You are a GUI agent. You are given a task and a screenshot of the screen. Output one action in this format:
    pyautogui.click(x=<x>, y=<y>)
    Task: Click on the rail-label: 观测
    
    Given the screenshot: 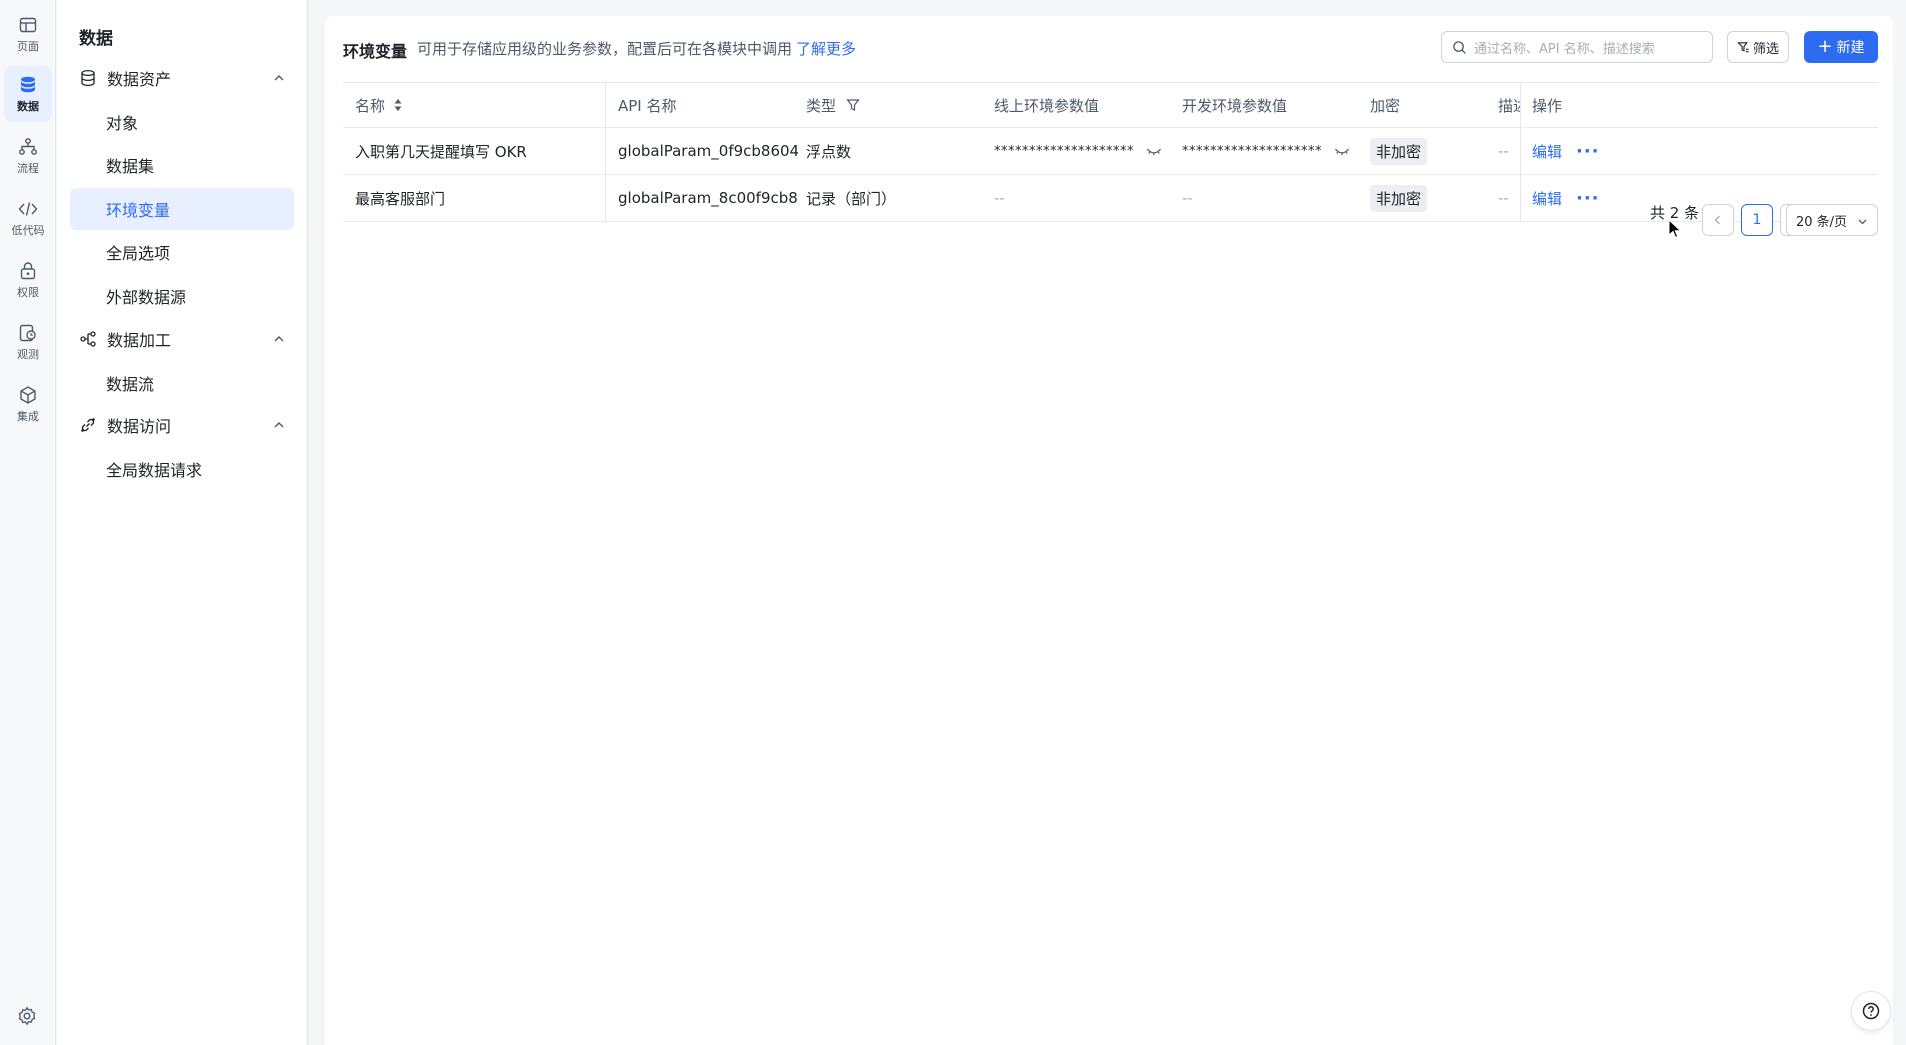 What is the action you would take?
    pyautogui.click(x=28, y=354)
    